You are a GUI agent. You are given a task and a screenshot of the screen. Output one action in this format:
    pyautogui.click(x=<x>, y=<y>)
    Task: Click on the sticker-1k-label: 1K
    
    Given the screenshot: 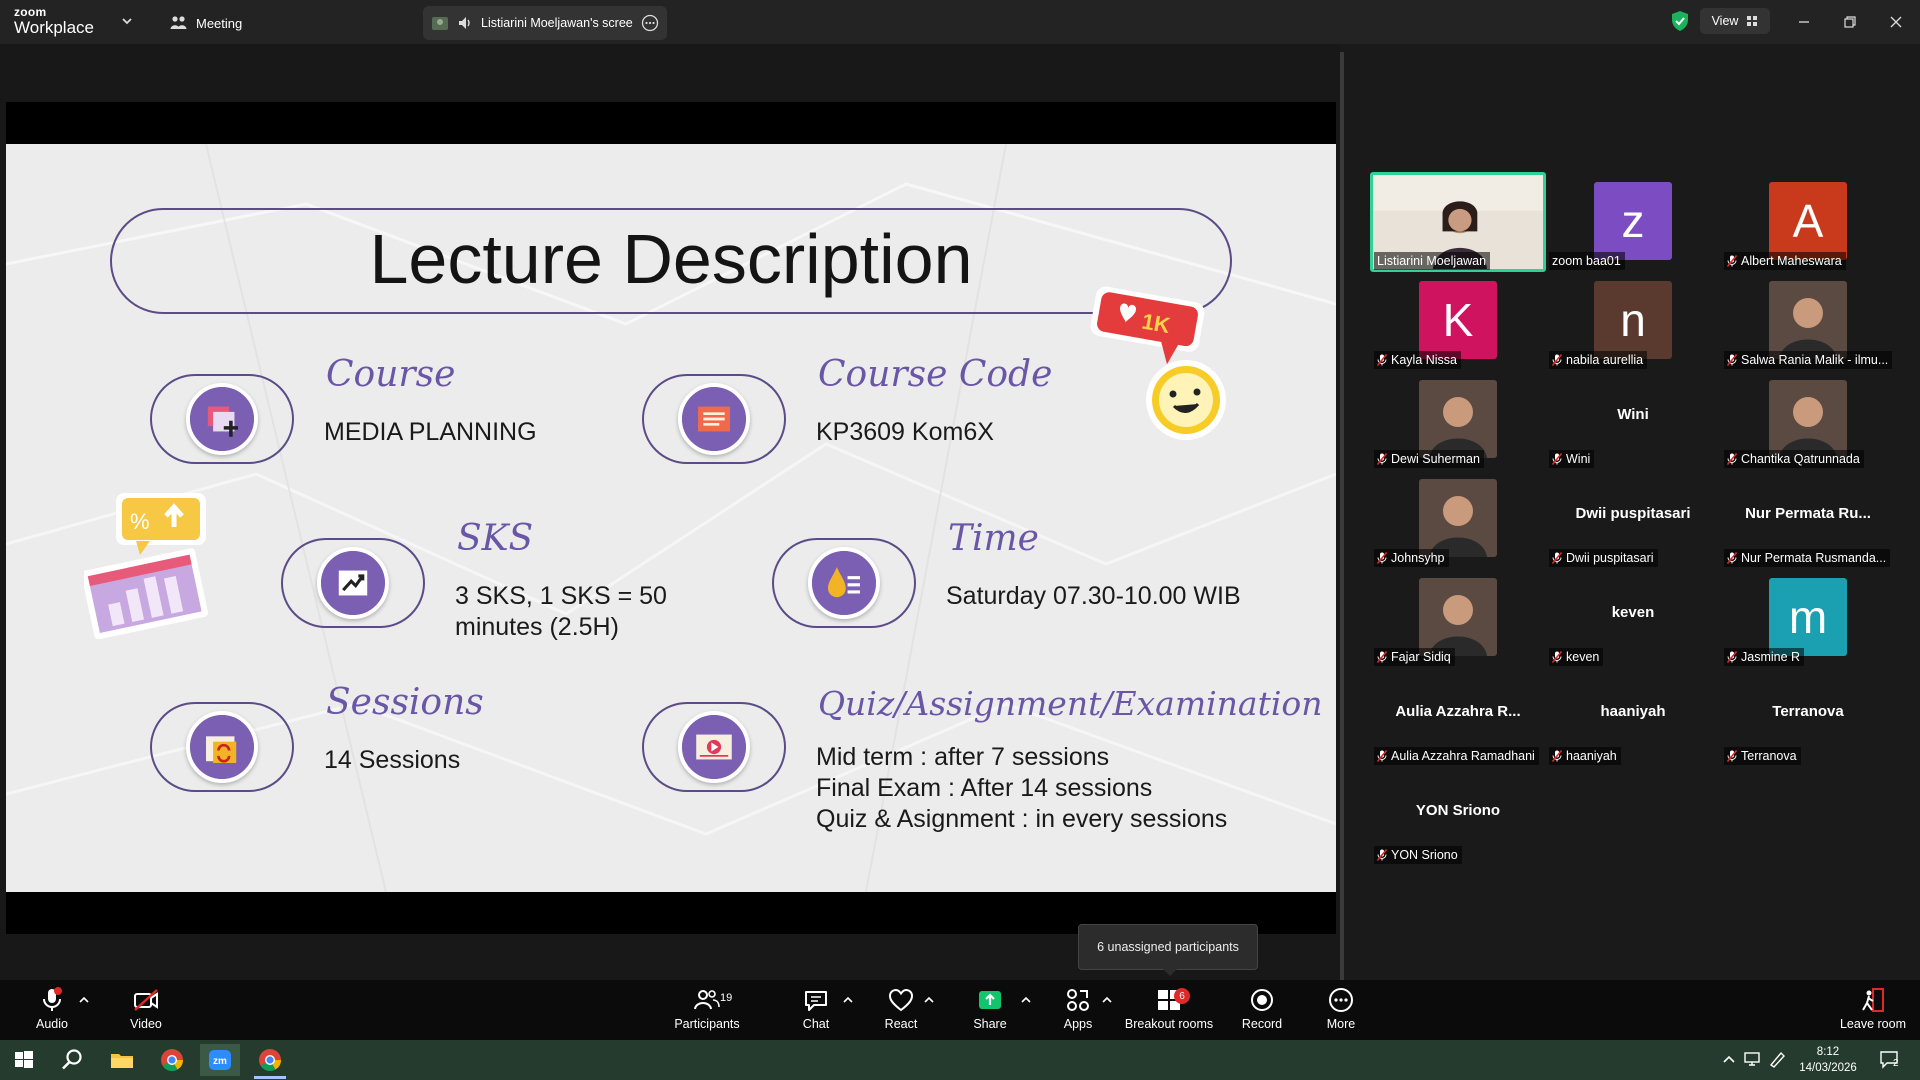 What is the action you would take?
    pyautogui.click(x=1156, y=324)
    